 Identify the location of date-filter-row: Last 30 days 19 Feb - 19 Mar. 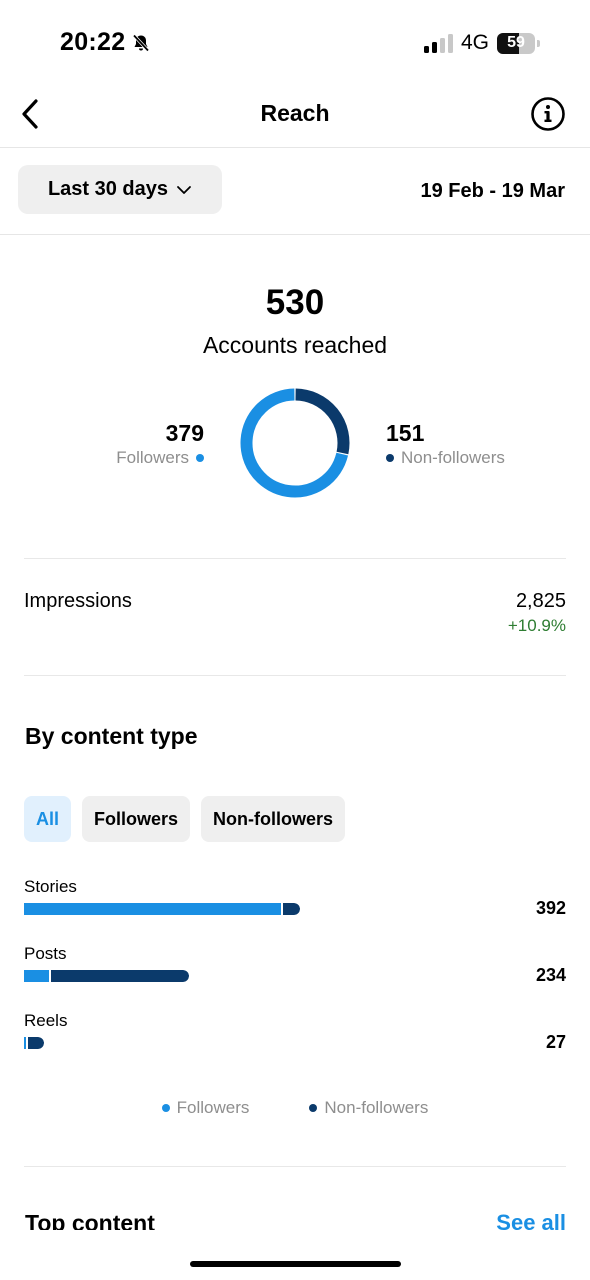
(295, 192).